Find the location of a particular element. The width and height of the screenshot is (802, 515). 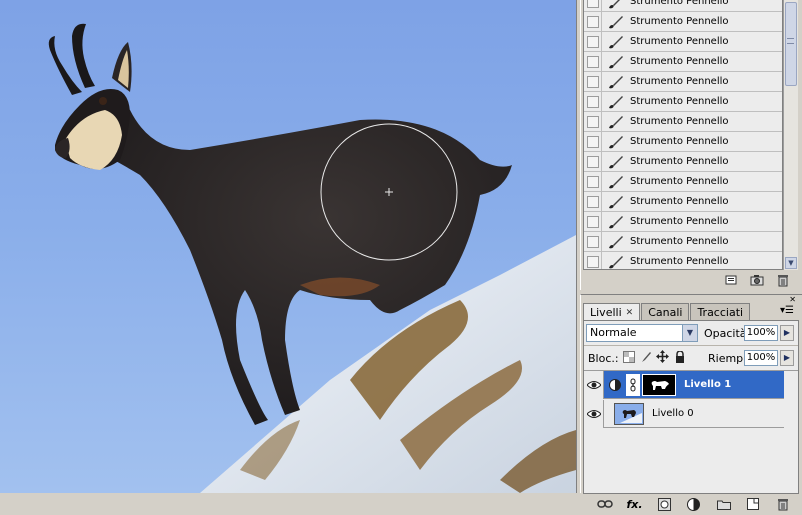

new-layer-icon is located at coordinates (753, 504).